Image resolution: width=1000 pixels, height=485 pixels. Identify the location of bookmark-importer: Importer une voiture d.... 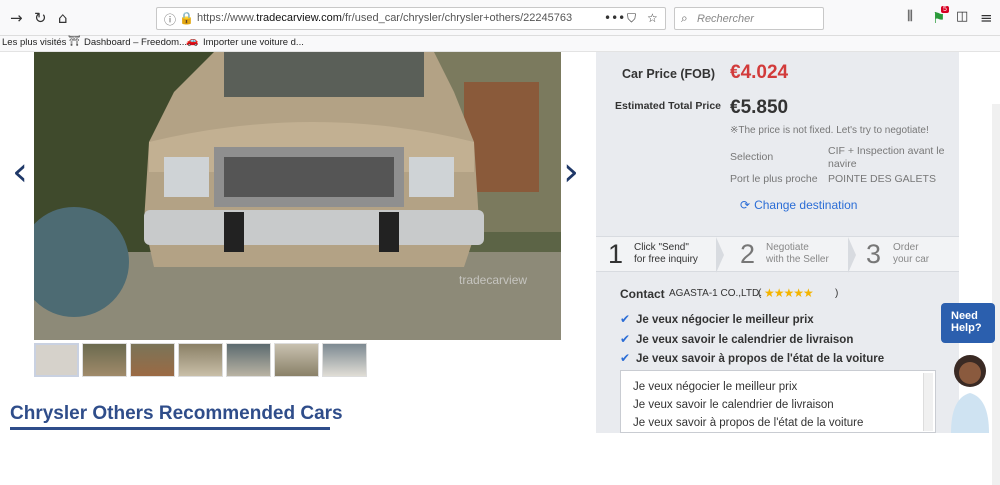
(253, 42).